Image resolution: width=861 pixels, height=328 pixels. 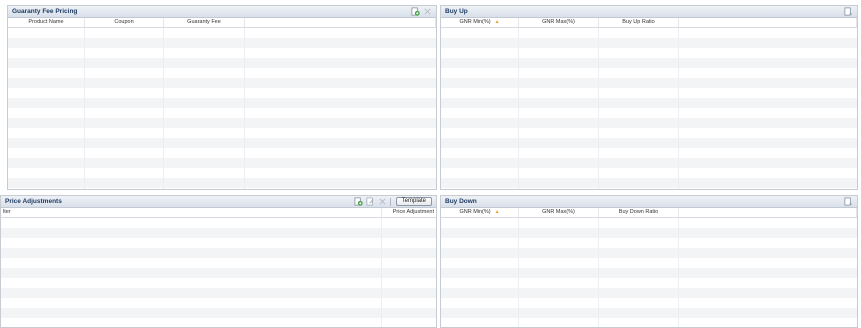 What do you see at coordinates (204, 22) in the screenshot?
I see `column-header-guaranty-fee: Guaranty Fee` at bounding box center [204, 22].